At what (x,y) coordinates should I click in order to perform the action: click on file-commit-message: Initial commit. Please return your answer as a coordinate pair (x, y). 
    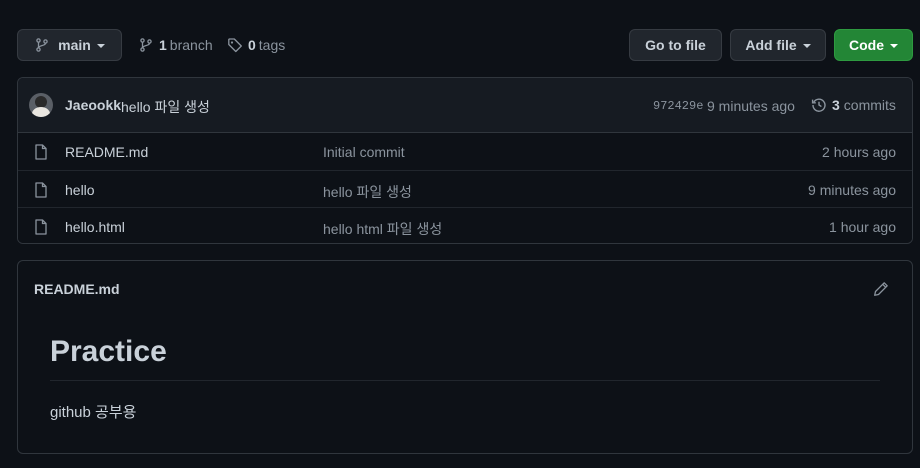
    Looking at the image, I should click on (364, 152).